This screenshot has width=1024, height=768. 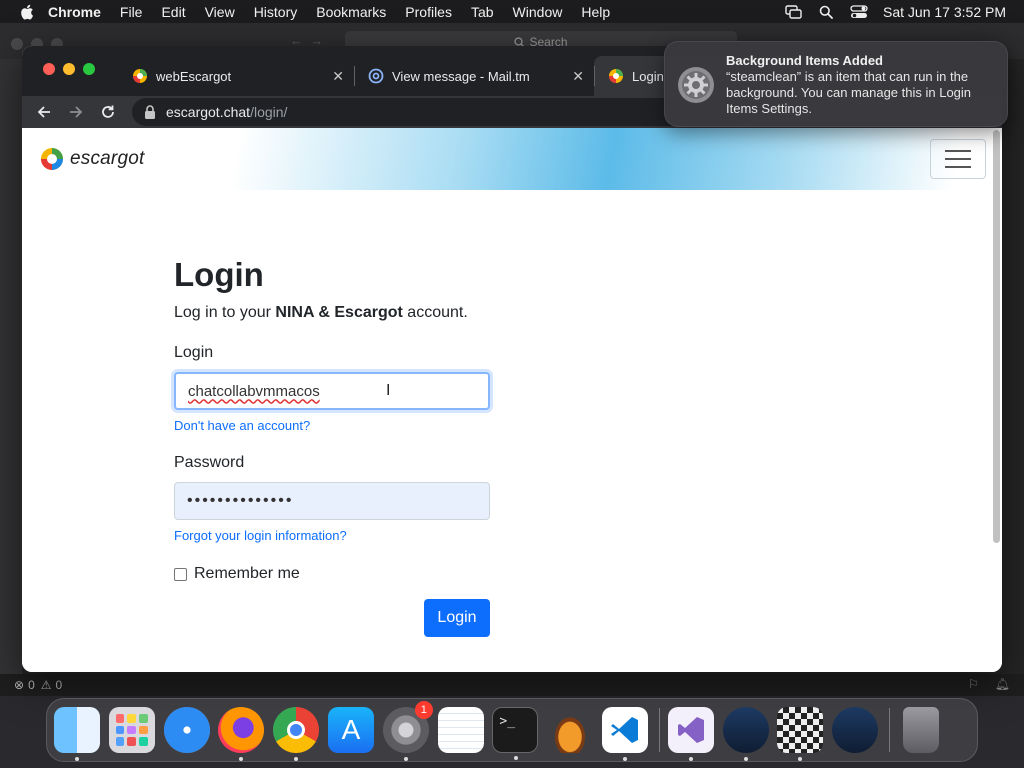 What do you see at coordinates (512, 159) in the screenshot?
I see `site-navbar: escargot` at bounding box center [512, 159].